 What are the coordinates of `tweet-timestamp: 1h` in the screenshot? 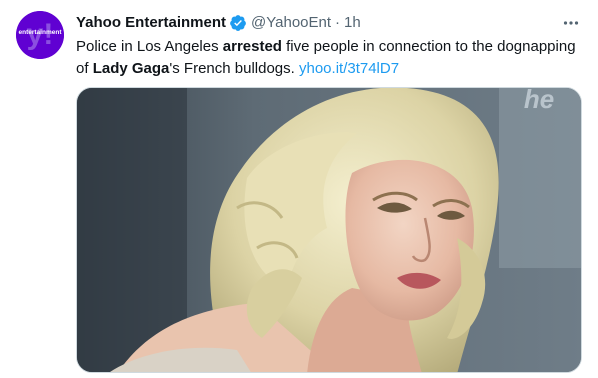 It's located at (352, 23).